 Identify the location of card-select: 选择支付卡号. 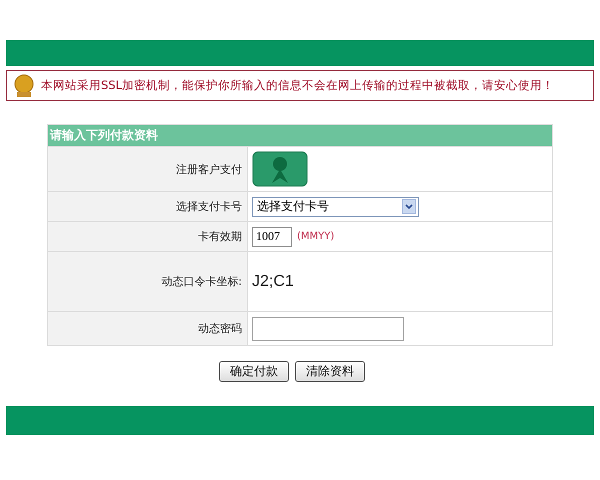
(335, 206).